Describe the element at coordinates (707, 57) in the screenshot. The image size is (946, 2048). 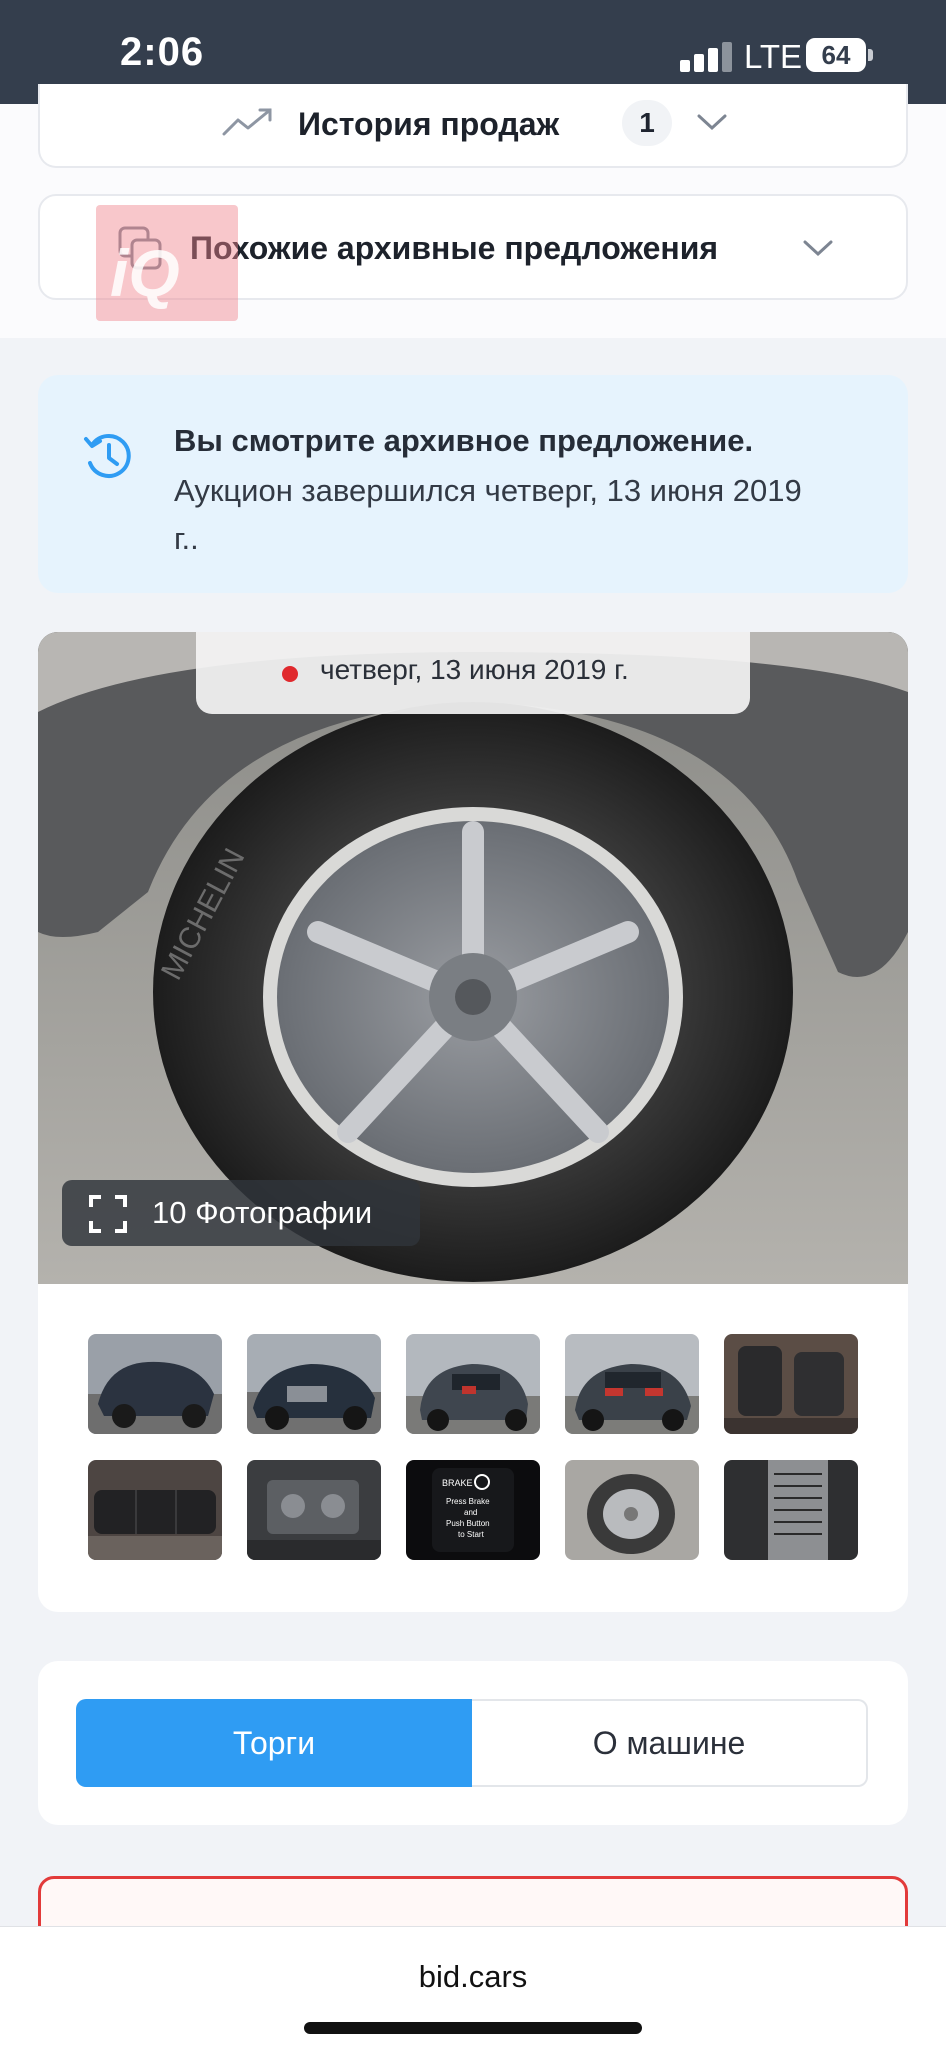
I see `signal-icon` at that location.